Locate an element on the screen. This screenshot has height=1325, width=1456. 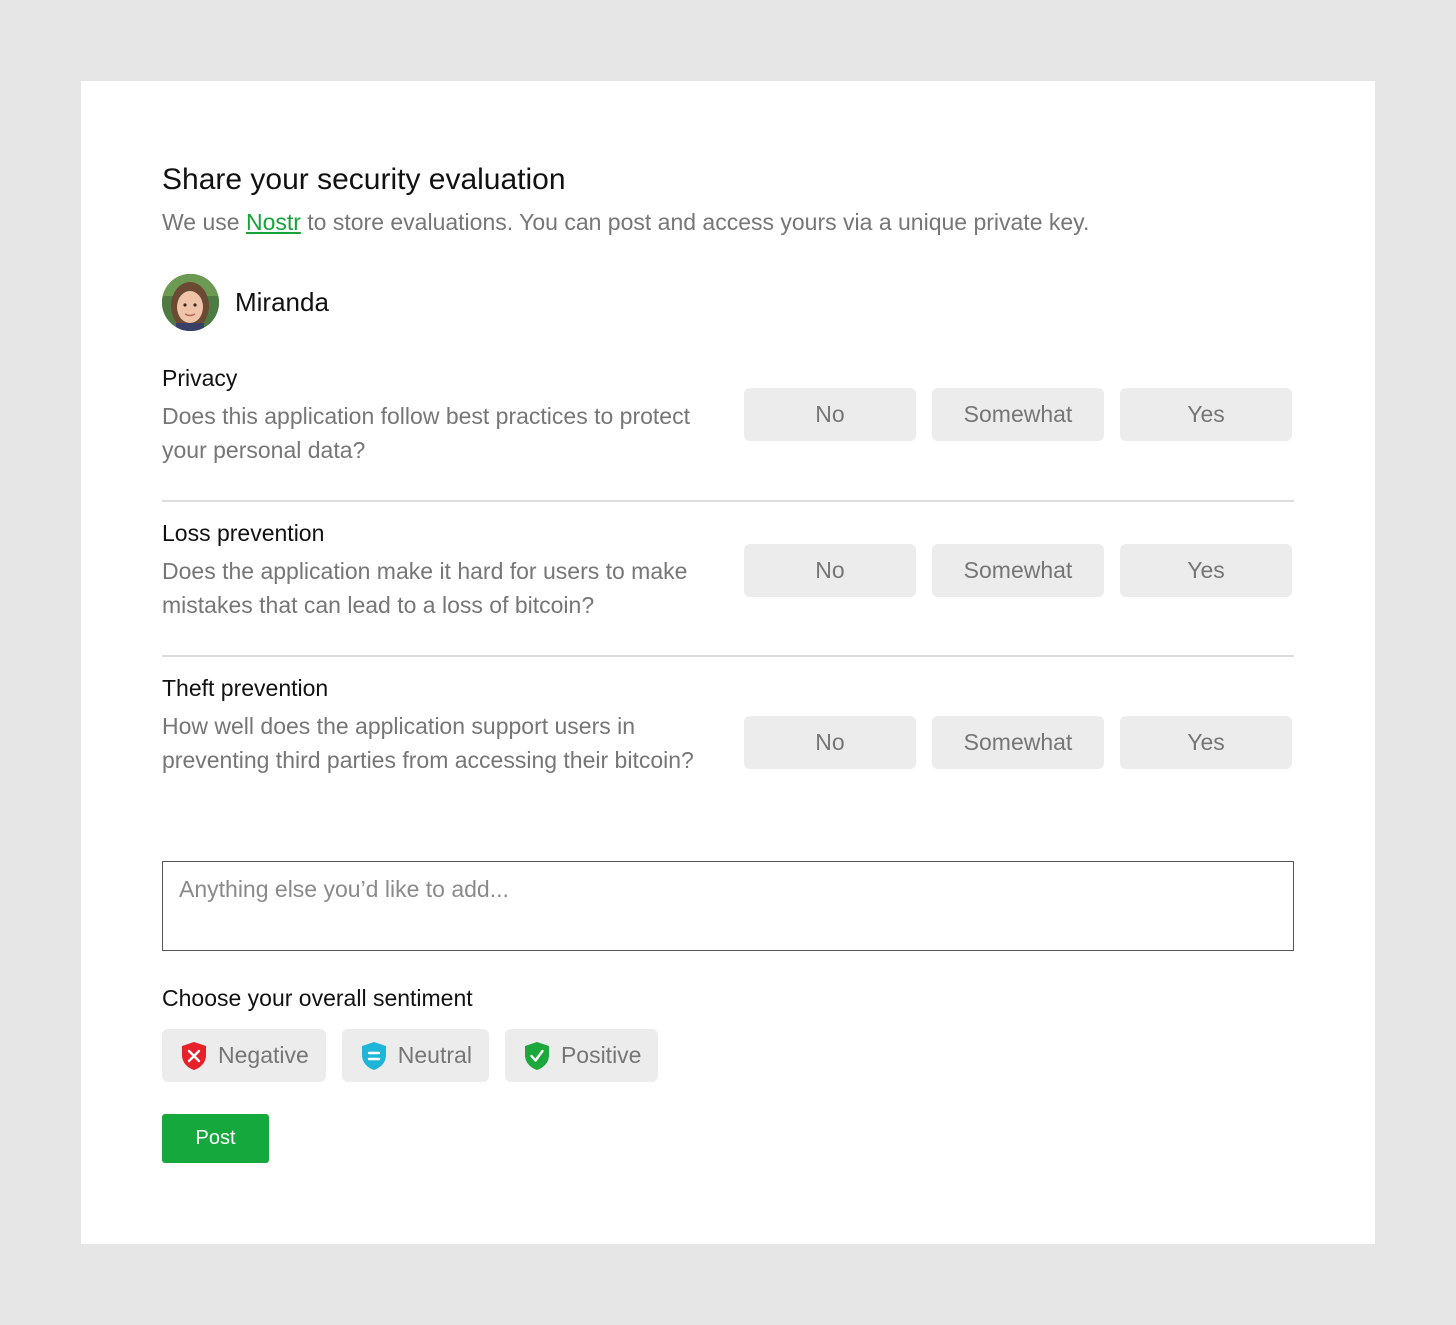
sentiment-options: Negative Neutral Positive is located at coordinates (410, 1055).